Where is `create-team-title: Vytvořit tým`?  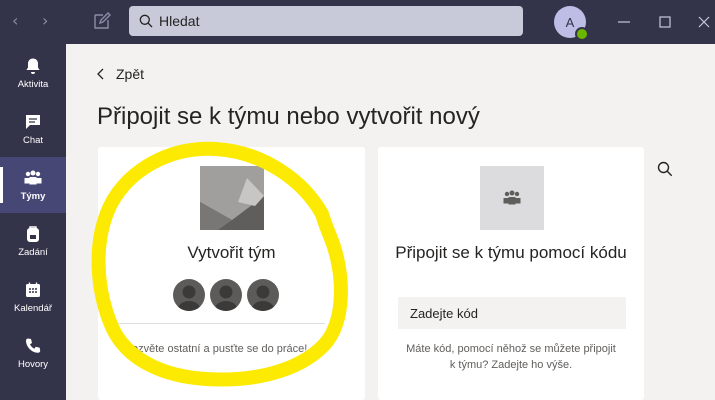
create-team-title: Vytvořit tým is located at coordinates (231, 252).